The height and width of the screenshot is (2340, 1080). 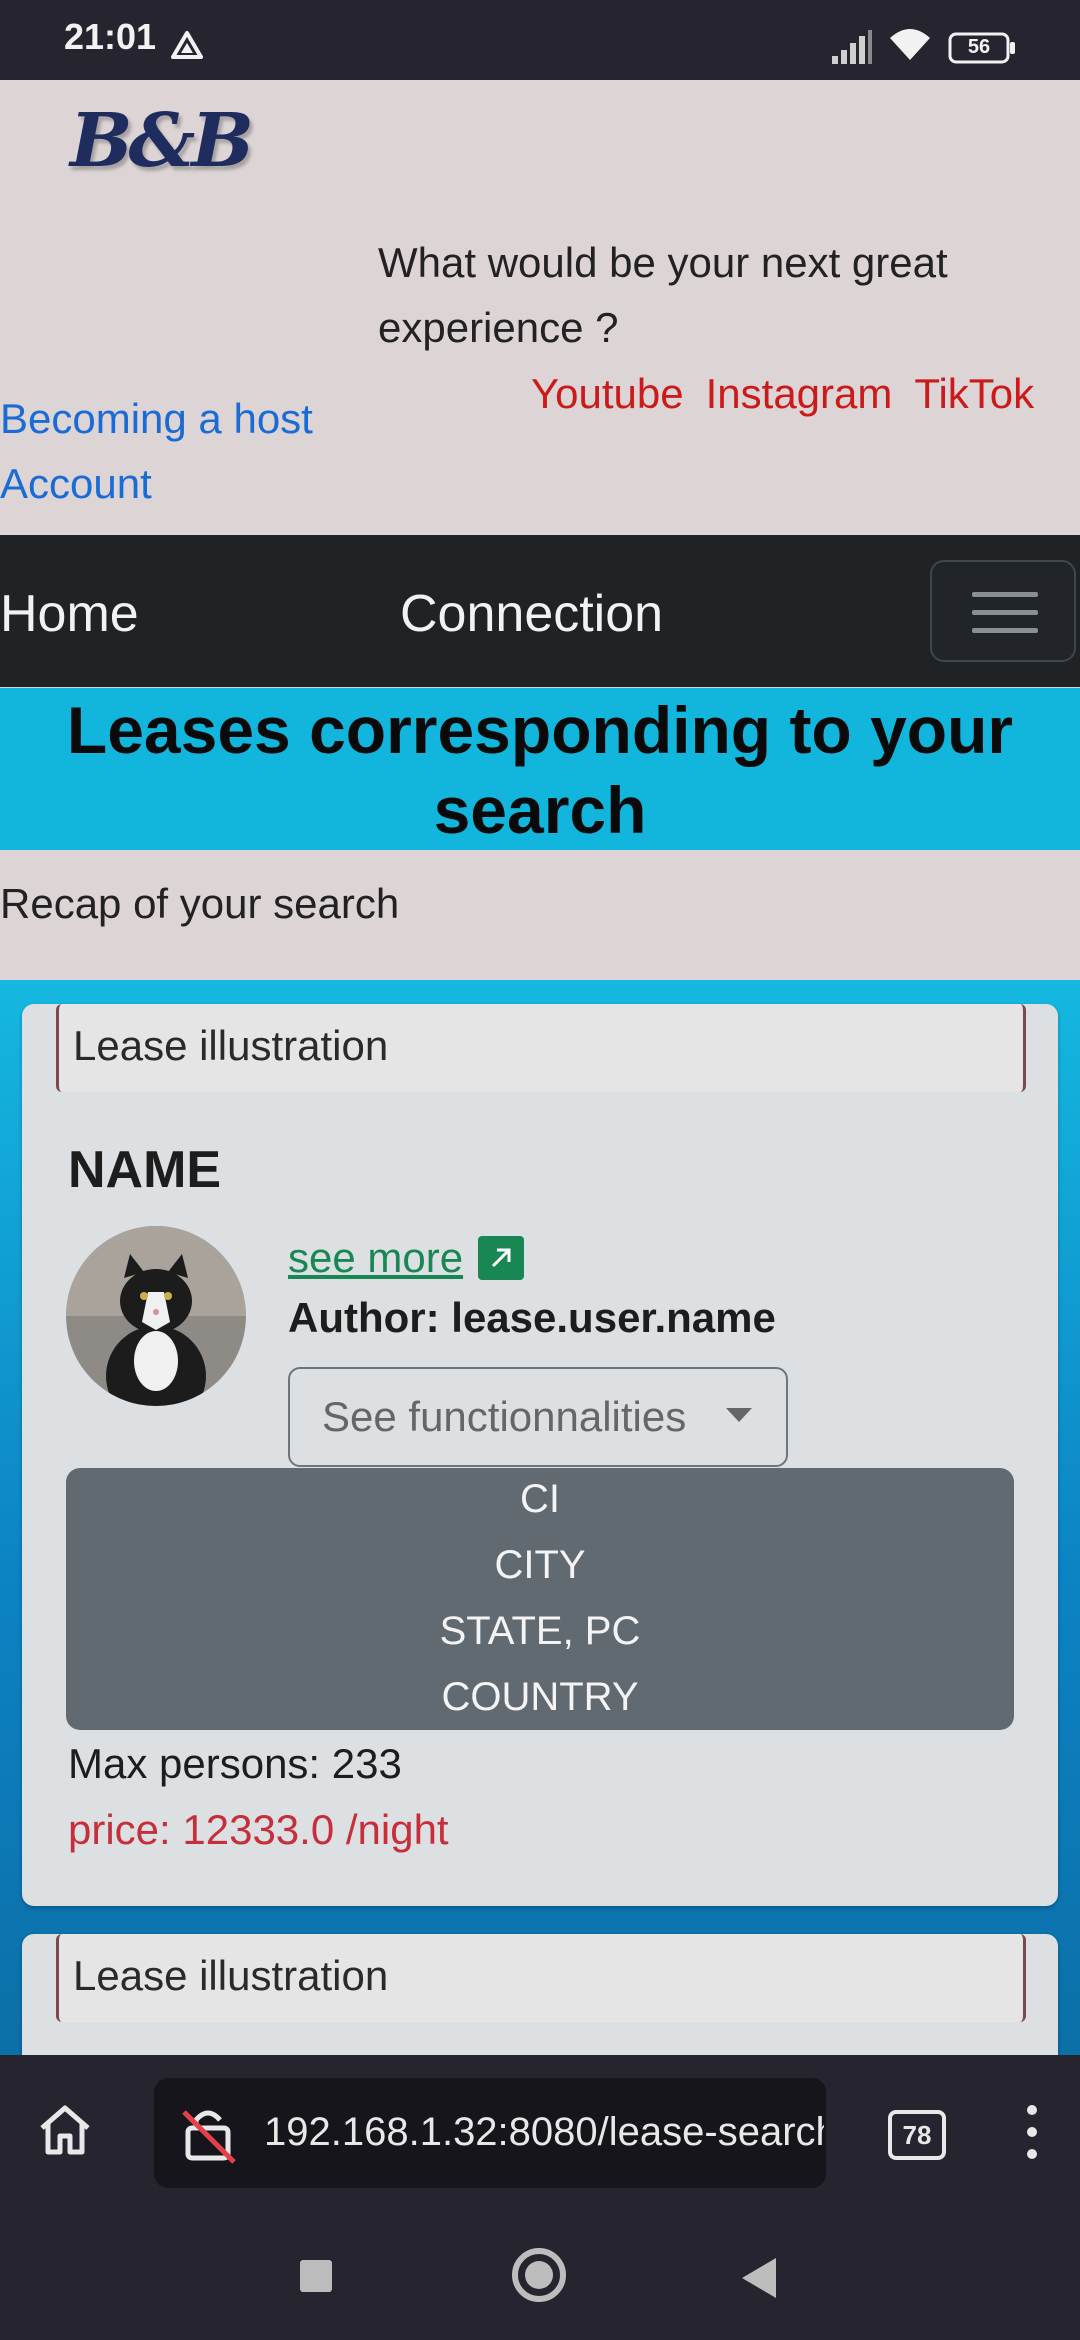 I want to click on functionalities-dropdown-label: See functionnalities, so click(x=504, y=1416).